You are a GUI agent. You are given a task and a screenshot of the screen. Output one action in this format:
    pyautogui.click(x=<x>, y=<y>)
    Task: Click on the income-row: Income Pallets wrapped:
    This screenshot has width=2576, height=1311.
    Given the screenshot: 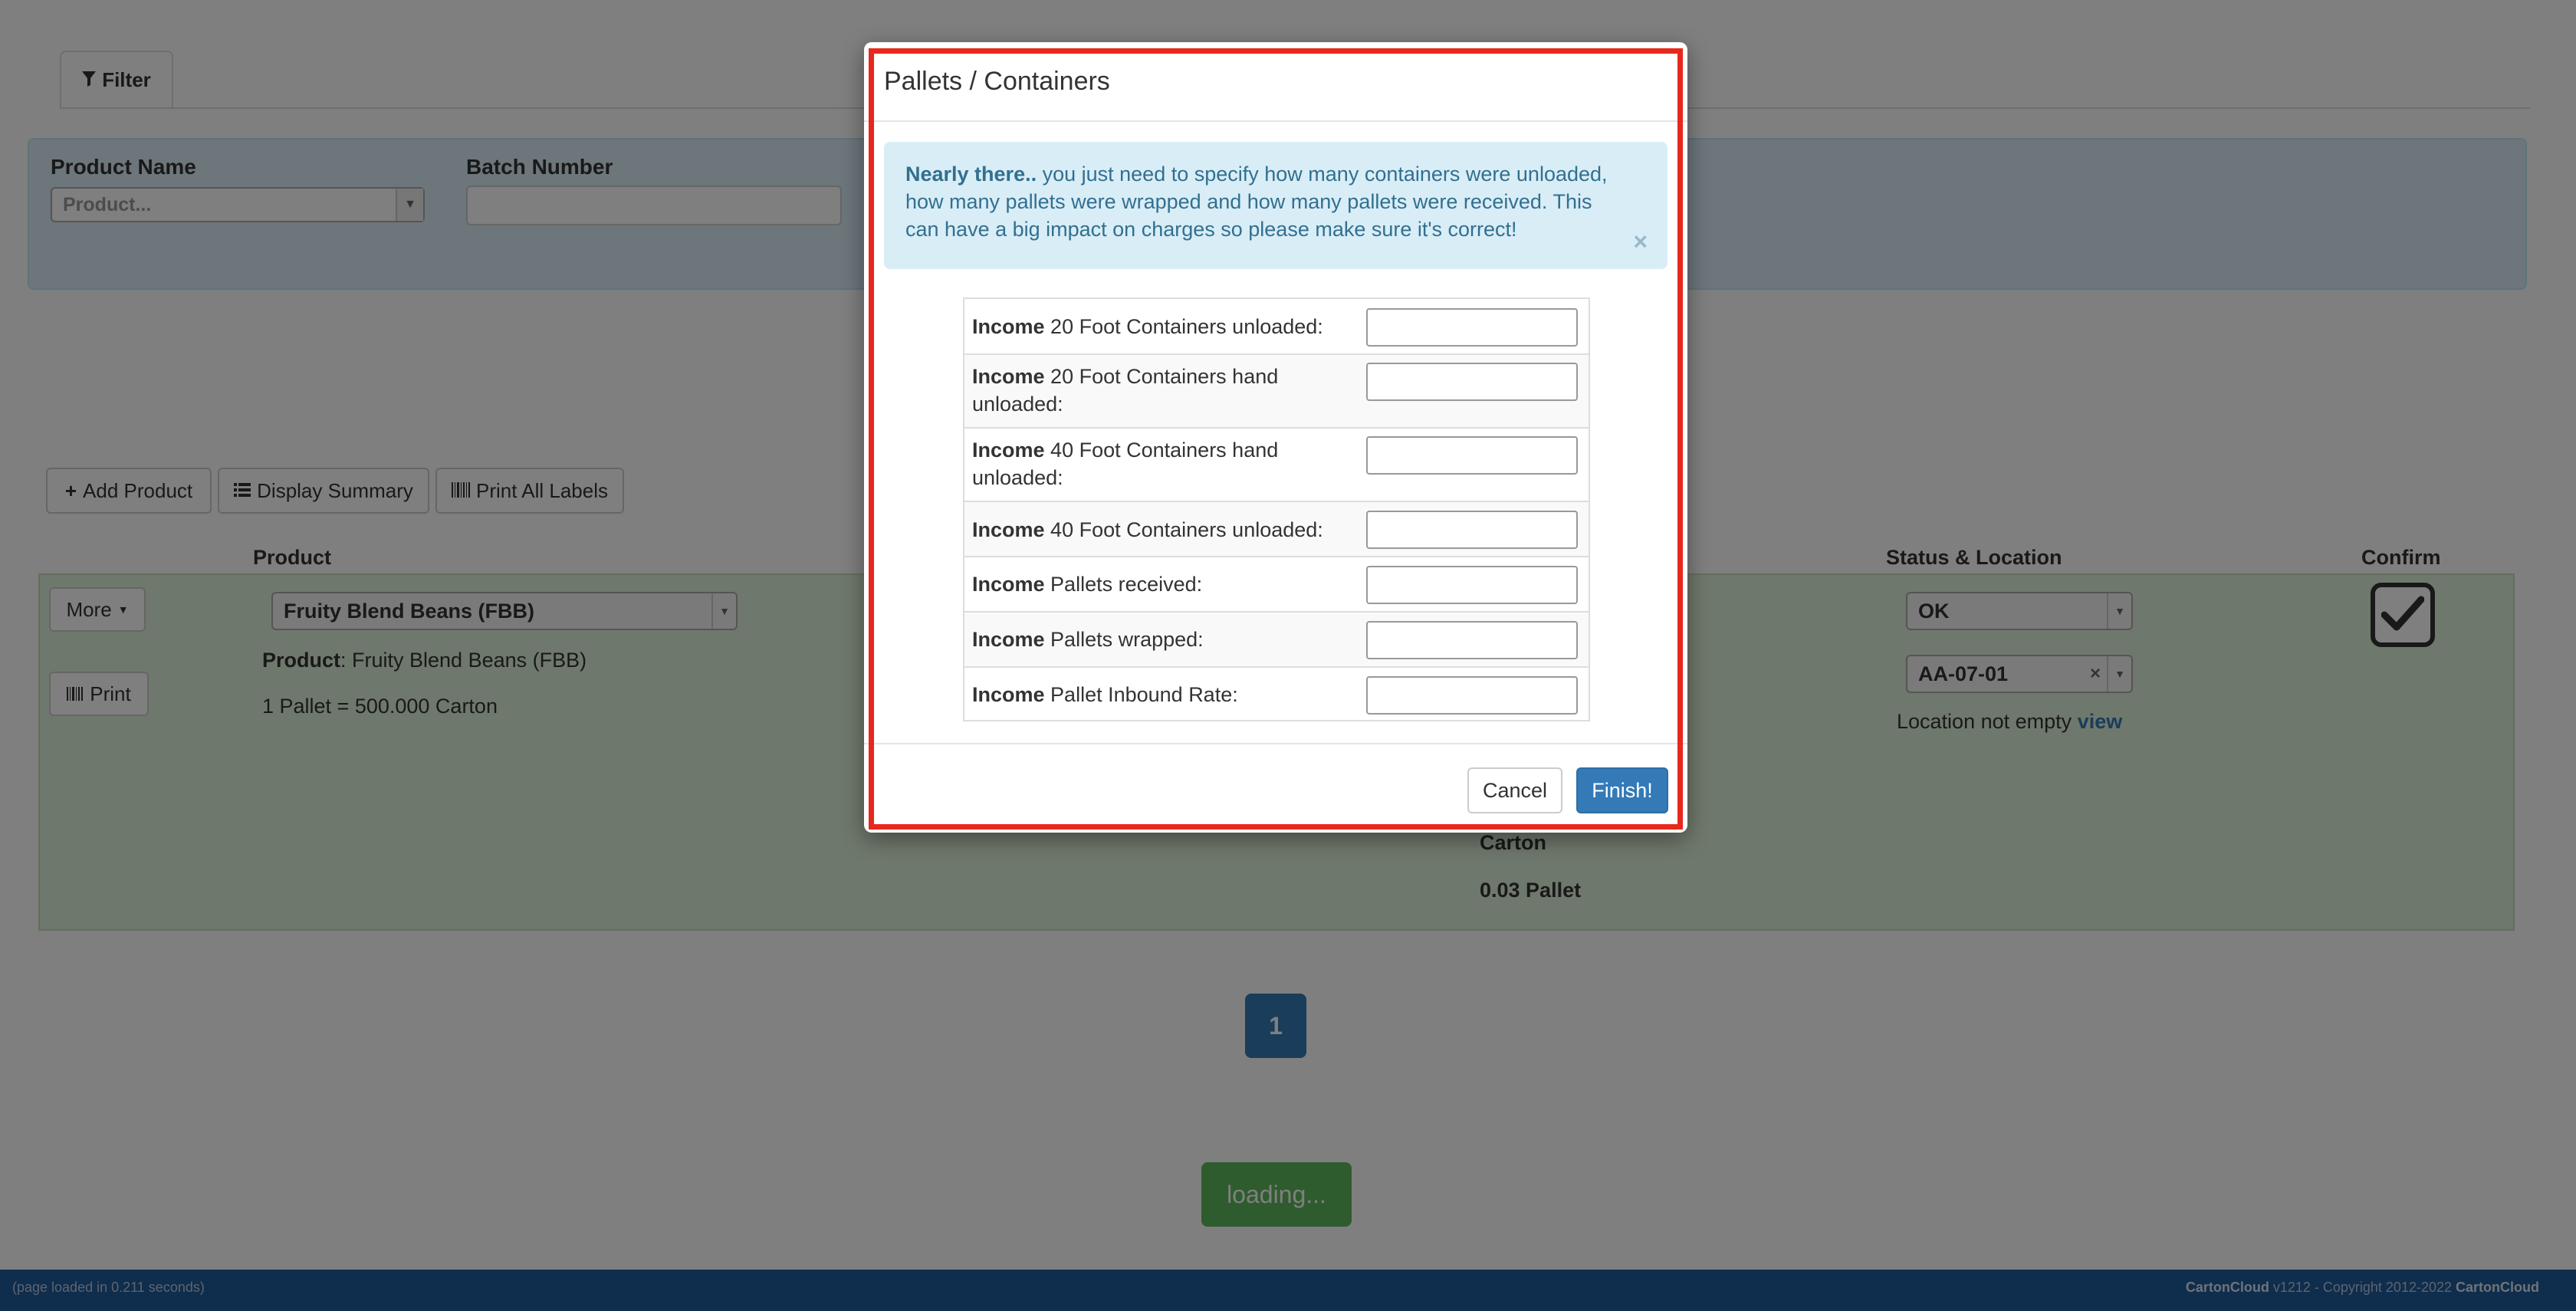 What is the action you would take?
    pyautogui.click(x=1276, y=638)
    